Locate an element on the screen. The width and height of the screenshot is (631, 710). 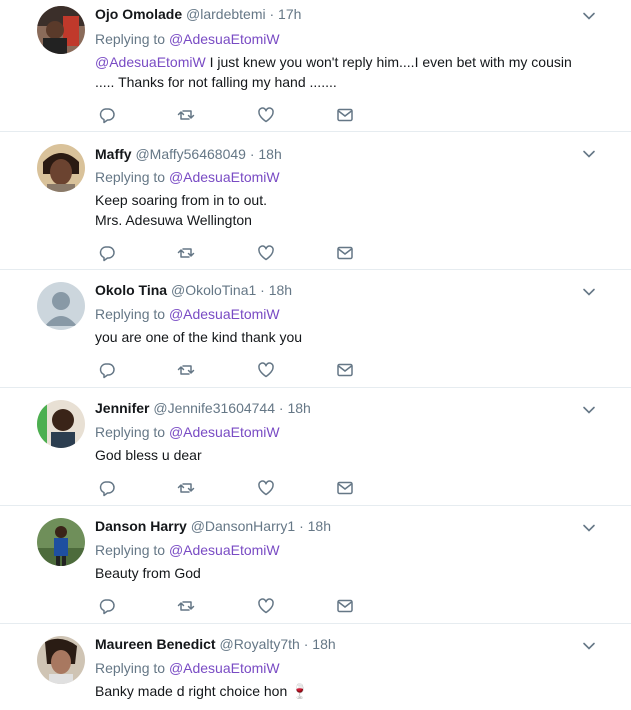
tweet-header: Ojo Omolade @lardebtemi · 17h is located at coordinates (198, 14).